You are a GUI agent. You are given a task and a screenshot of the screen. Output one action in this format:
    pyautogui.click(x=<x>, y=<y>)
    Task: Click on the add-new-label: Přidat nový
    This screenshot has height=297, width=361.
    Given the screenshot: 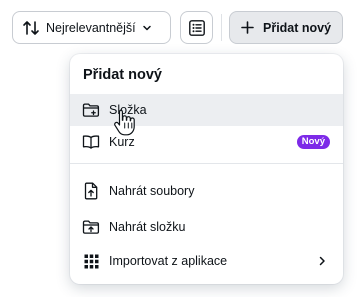 What is the action you would take?
    pyautogui.click(x=297, y=27)
    